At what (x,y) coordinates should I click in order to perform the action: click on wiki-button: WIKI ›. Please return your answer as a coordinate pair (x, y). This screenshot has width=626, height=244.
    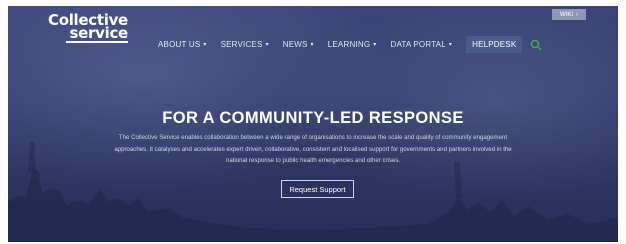
    Looking at the image, I should click on (569, 14).